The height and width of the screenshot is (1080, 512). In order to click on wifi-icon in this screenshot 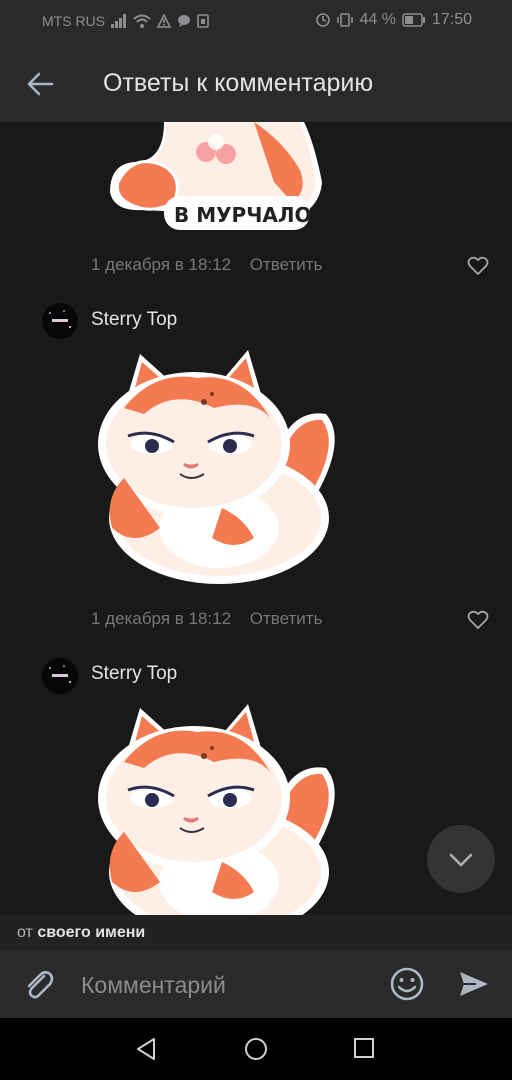, I will do `click(142, 21)`.